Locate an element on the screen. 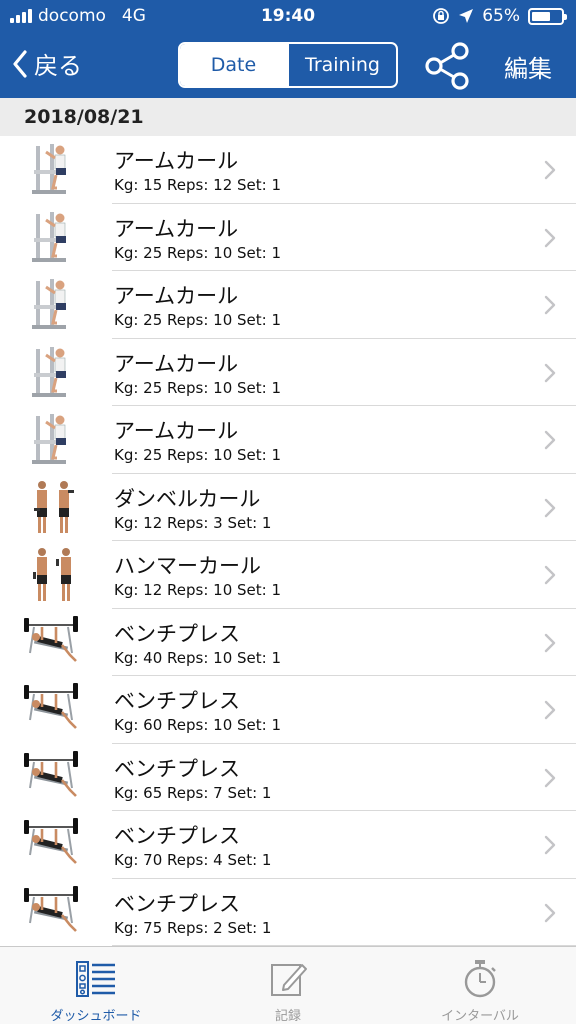 This screenshot has height=1024, width=576. exercise-detail: Kg: 40 Reps: 10 Set: 1 is located at coordinates (198, 657).